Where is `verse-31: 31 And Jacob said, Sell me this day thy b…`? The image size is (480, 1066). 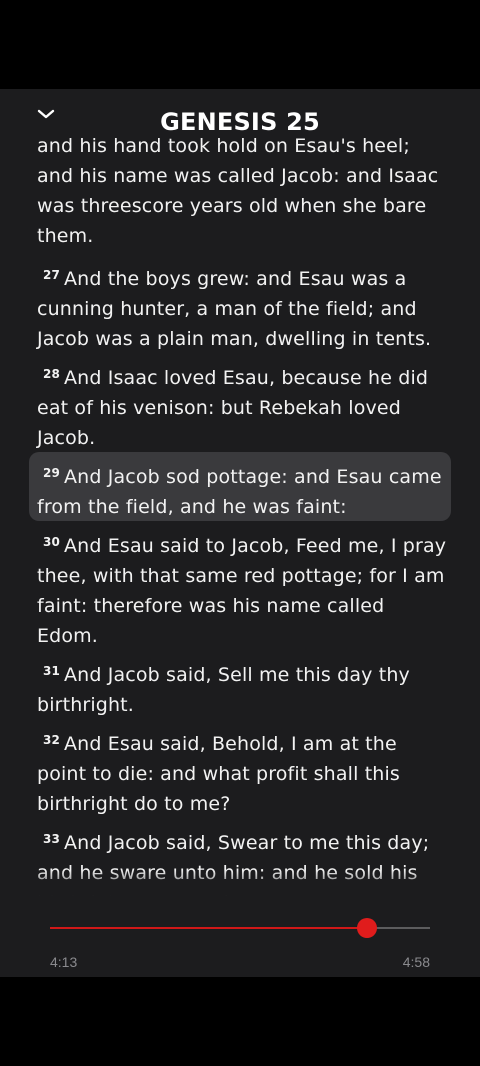 verse-31: 31 And Jacob said, Sell me this day thy b… is located at coordinates (242, 688).